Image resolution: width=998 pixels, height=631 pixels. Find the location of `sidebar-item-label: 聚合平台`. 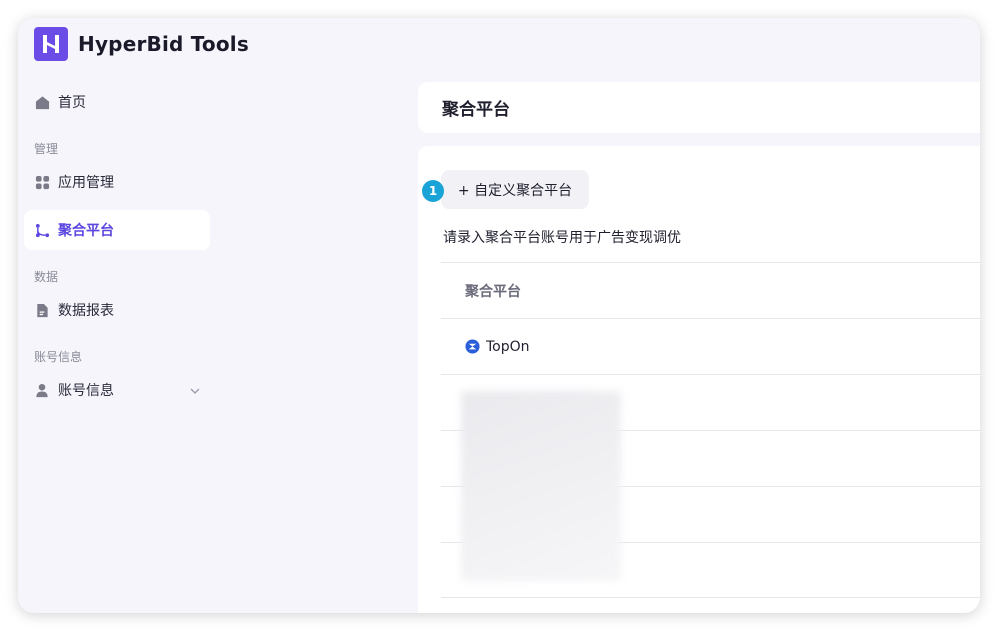

sidebar-item-label: 聚合平台 is located at coordinates (86, 231).